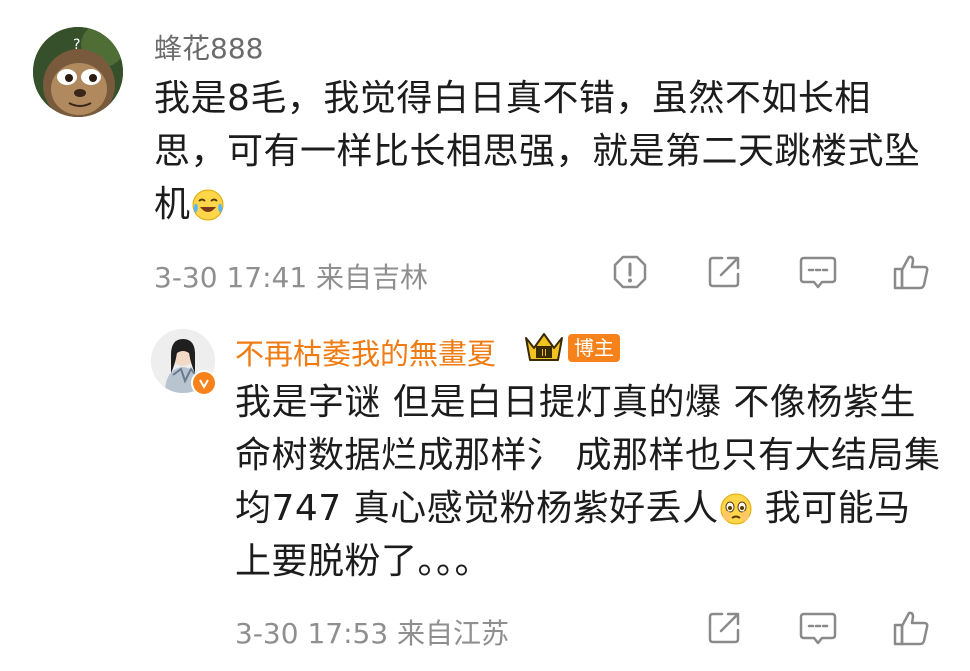 Image resolution: width=970 pixels, height=671 pixels. I want to click on comment-line: 机, so click(549, 204).